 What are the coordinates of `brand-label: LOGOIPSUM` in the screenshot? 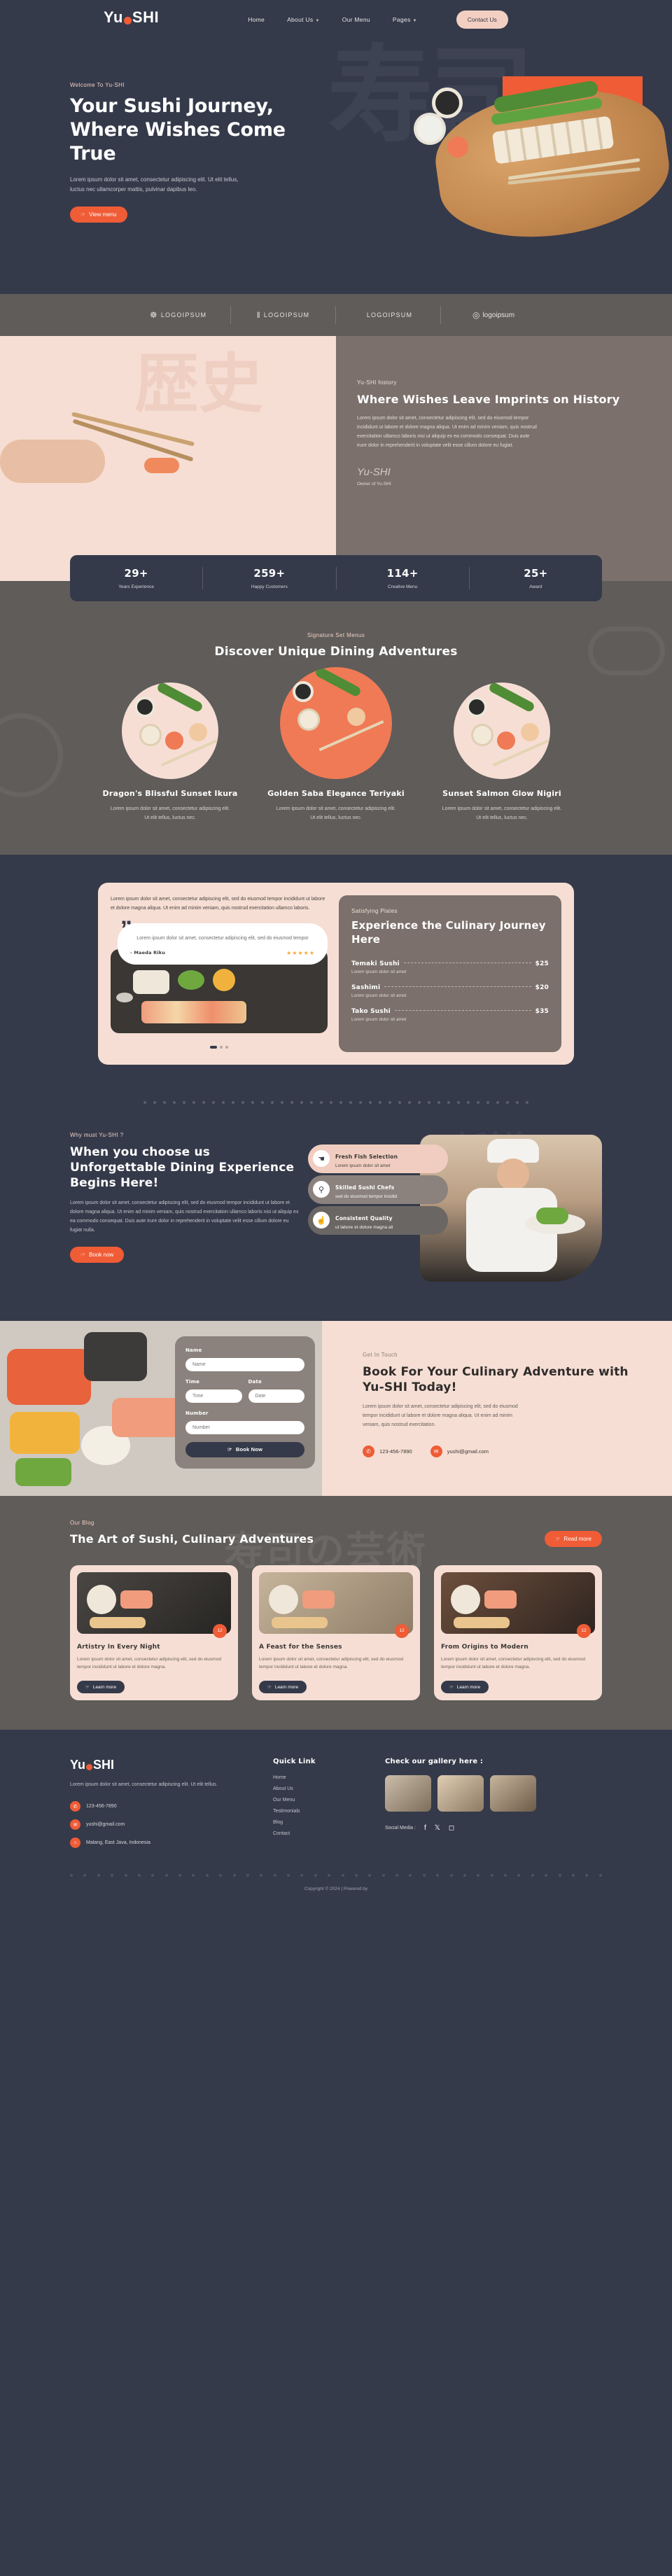 It's located at (183, 315).